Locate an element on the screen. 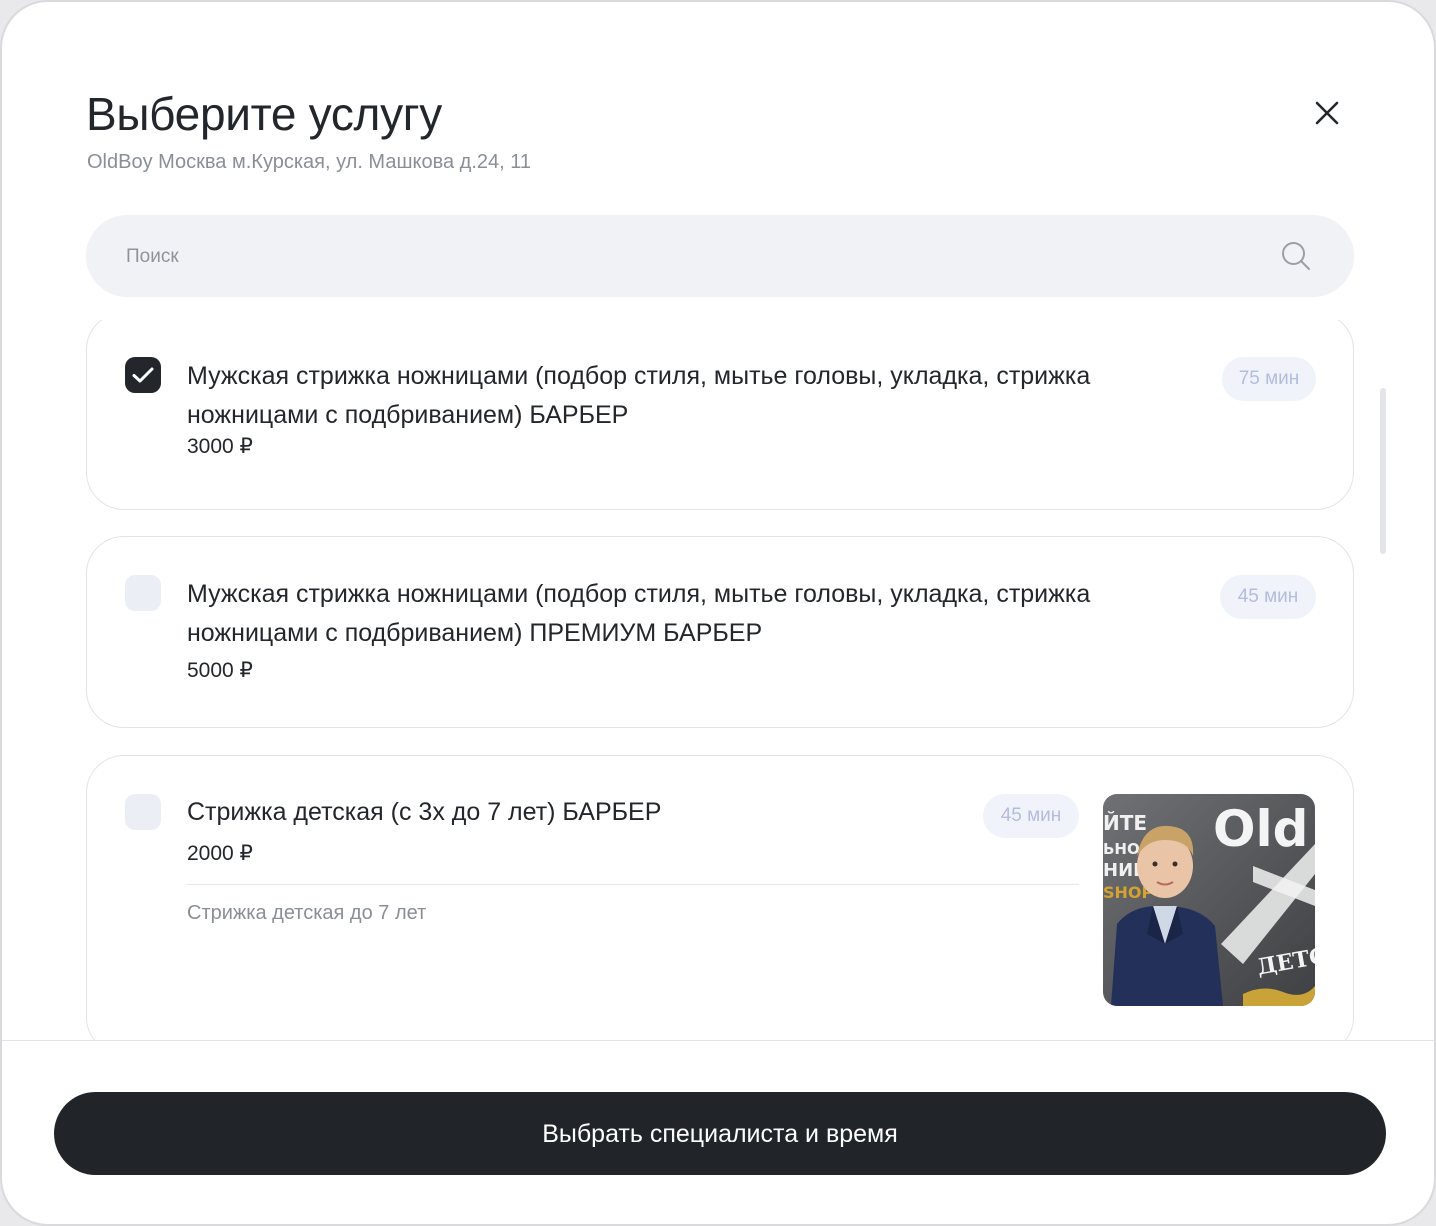  search-input is located at coordinates (696, 257).